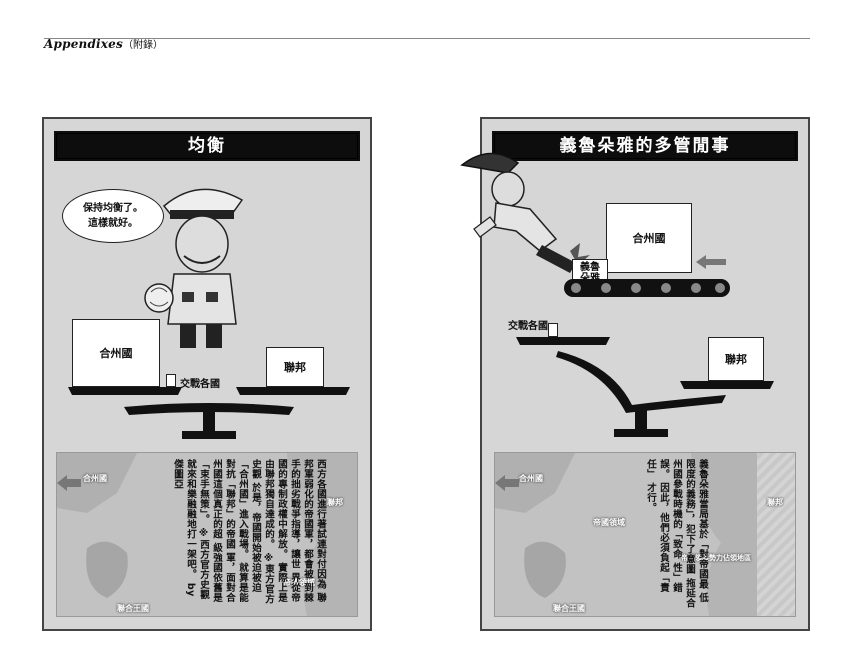  What do you see at coordinates (609, 522) in the screenshot?
I see `map-label-empire-right: 帝國領域` at bounding box center [609, 522].